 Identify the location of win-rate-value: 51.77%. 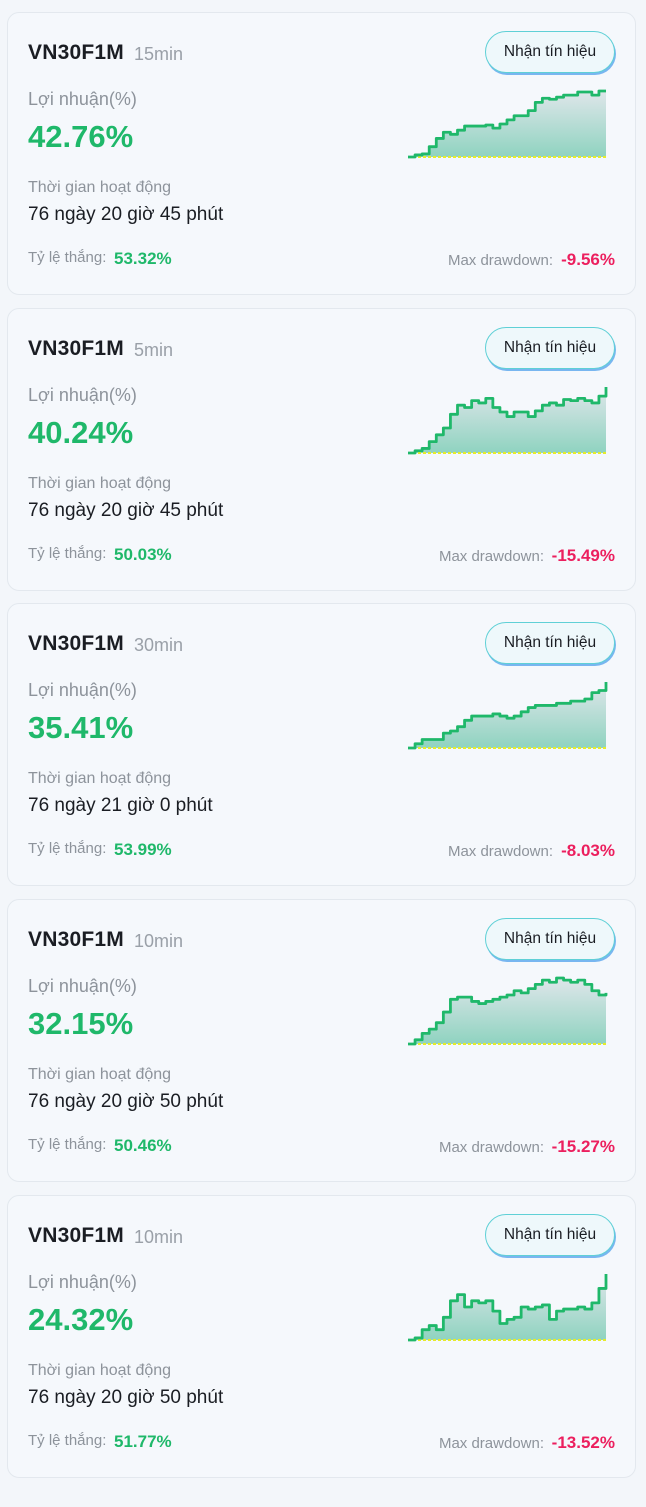
(143, 1441).